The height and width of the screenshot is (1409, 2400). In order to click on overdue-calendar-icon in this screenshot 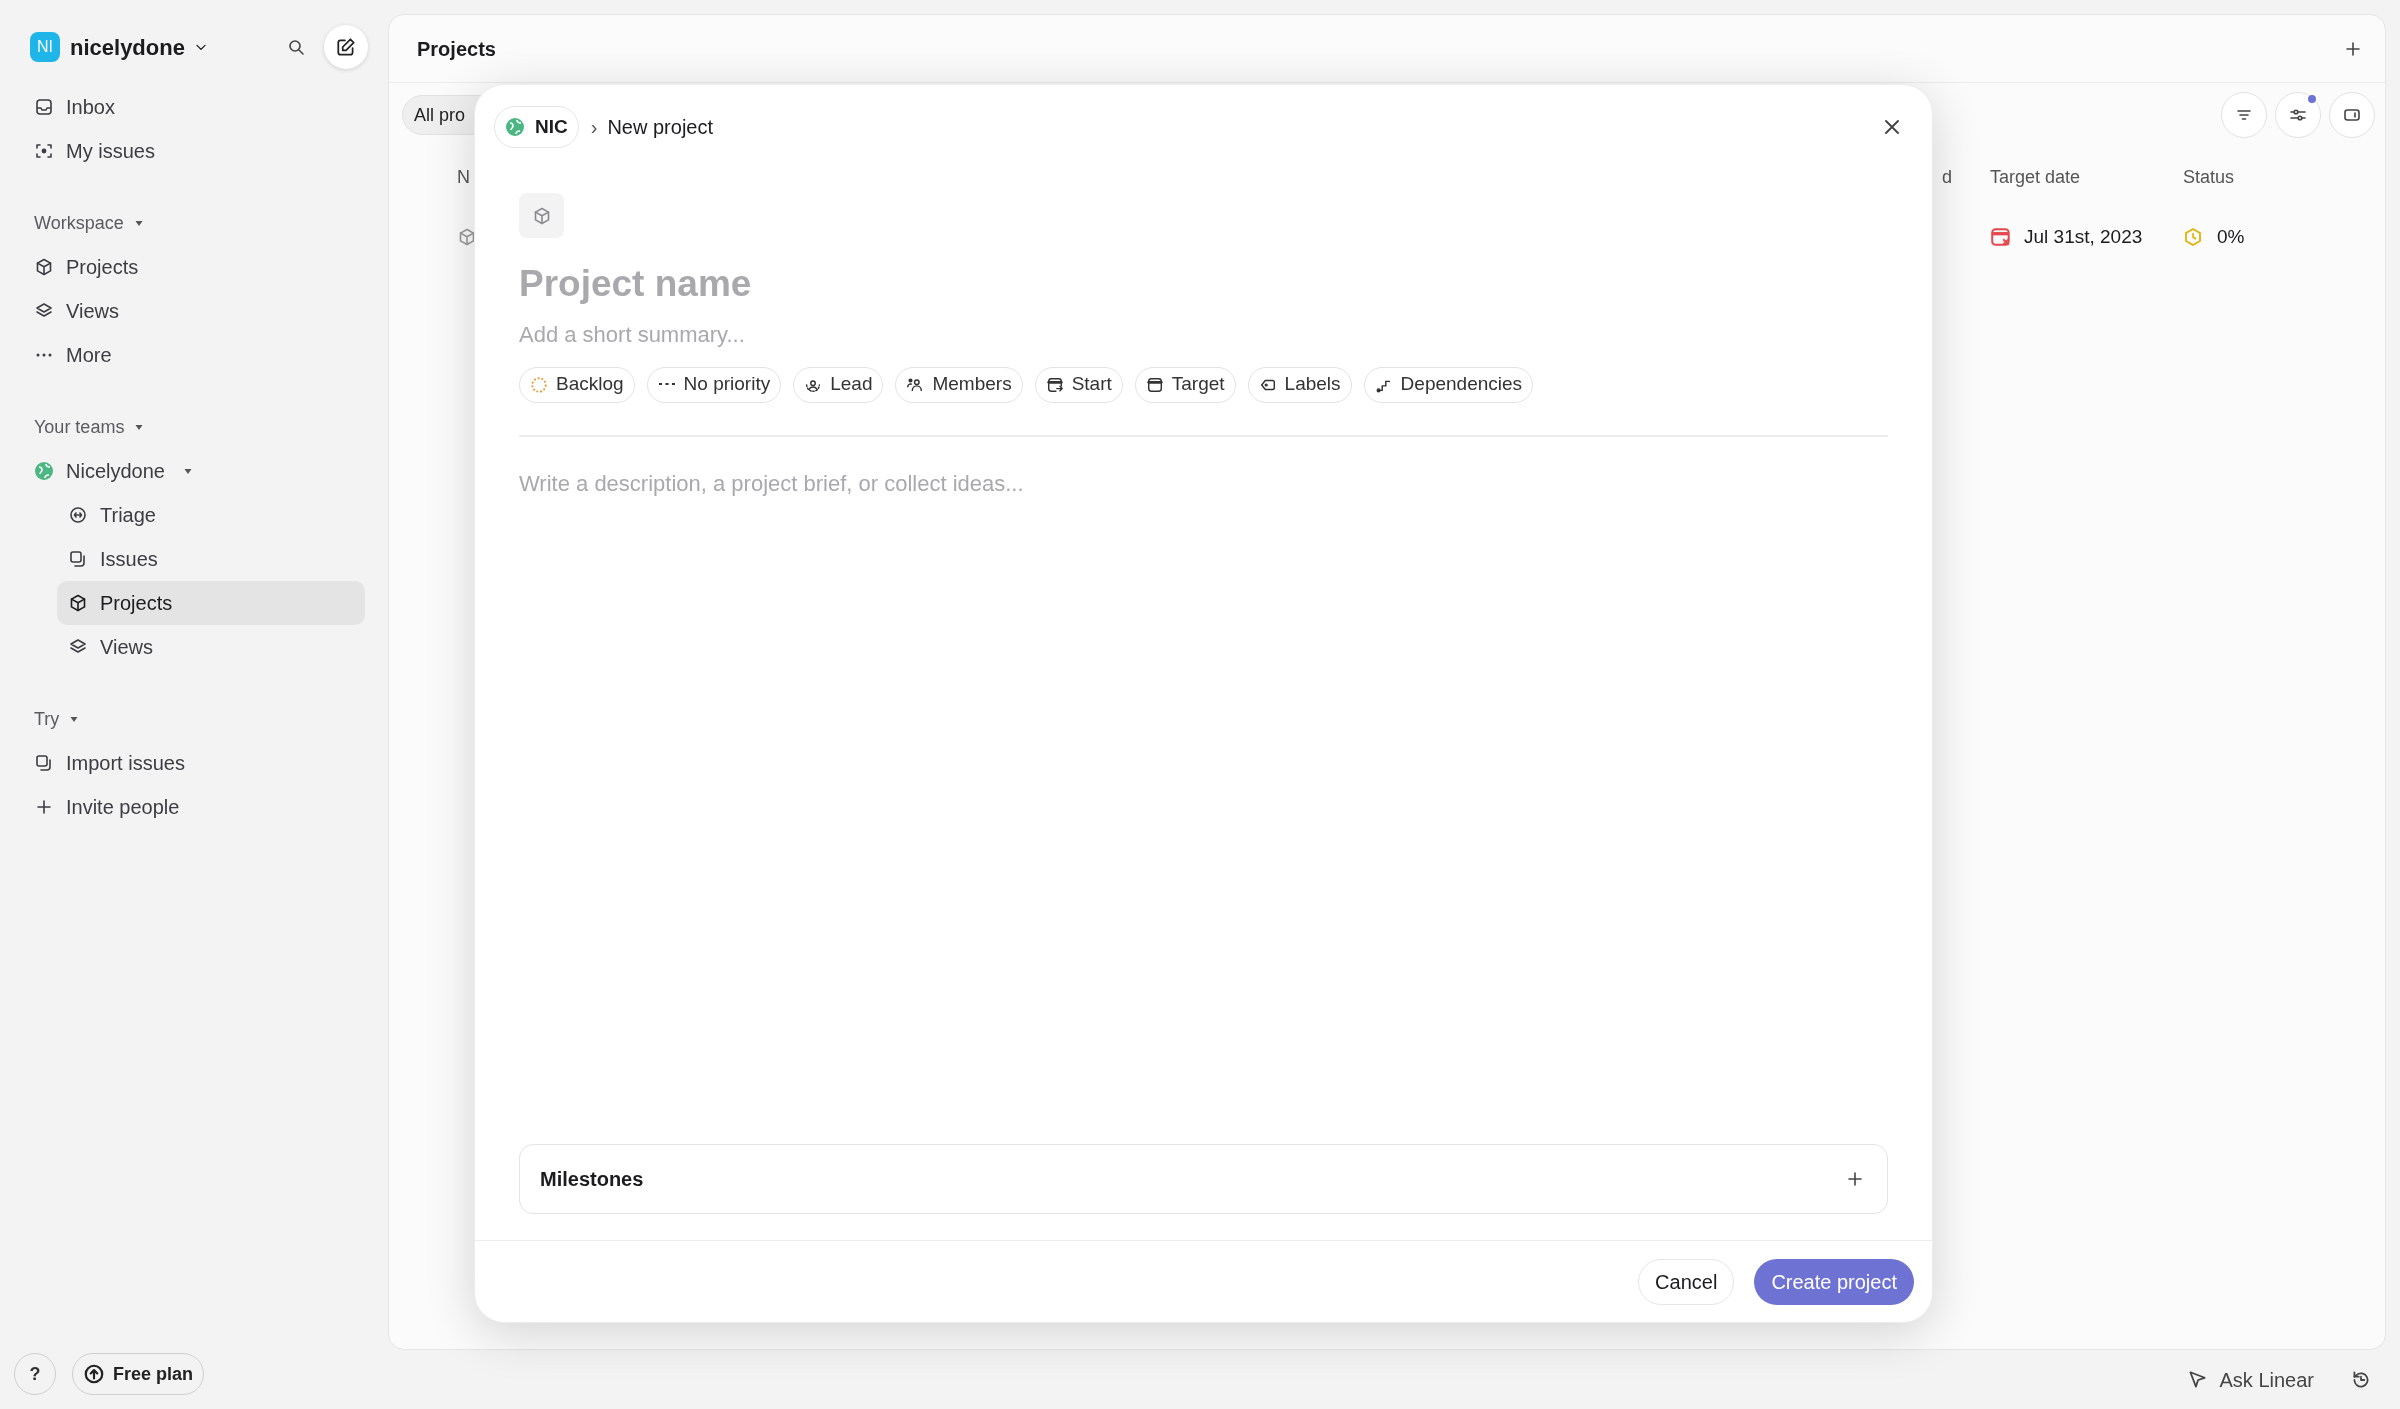, I will do `click(2001, 237)`.